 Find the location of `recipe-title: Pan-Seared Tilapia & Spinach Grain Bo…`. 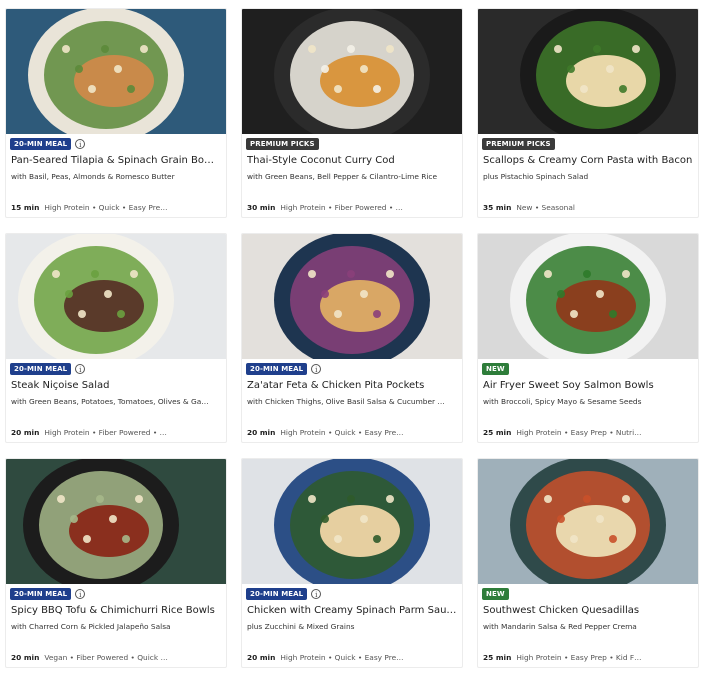

recipe-title: Pan-Seared Tilapia & Spinach Grain Bo… is located at coordinates (116, 160).